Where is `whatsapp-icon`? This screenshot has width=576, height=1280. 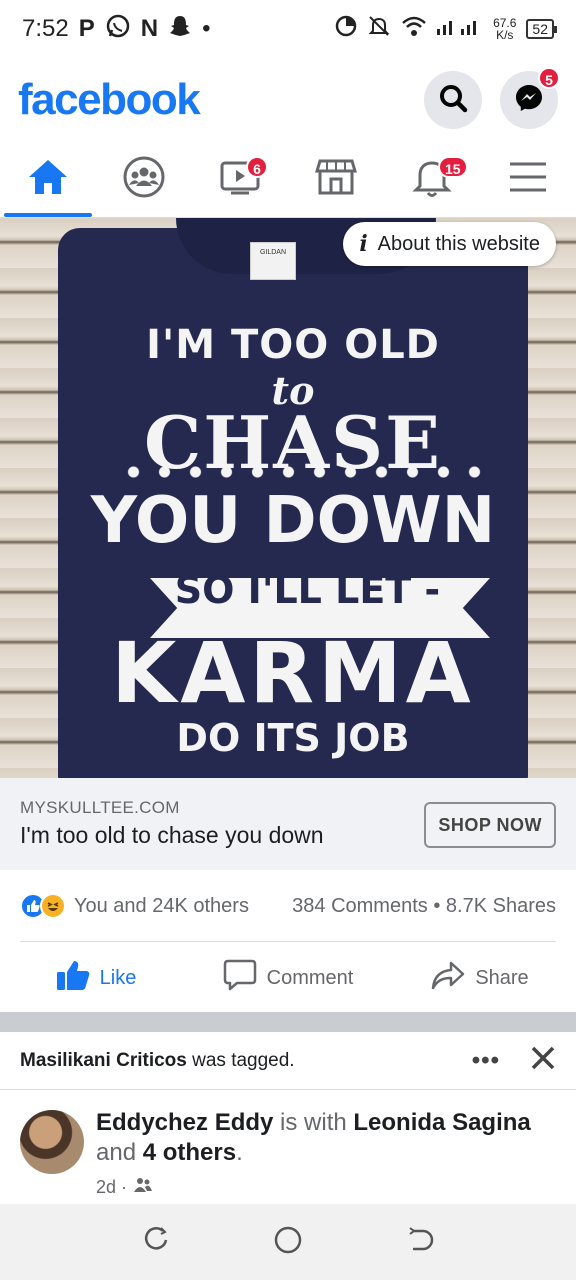 whatsapp-icon is located at coordinates (118, 29).